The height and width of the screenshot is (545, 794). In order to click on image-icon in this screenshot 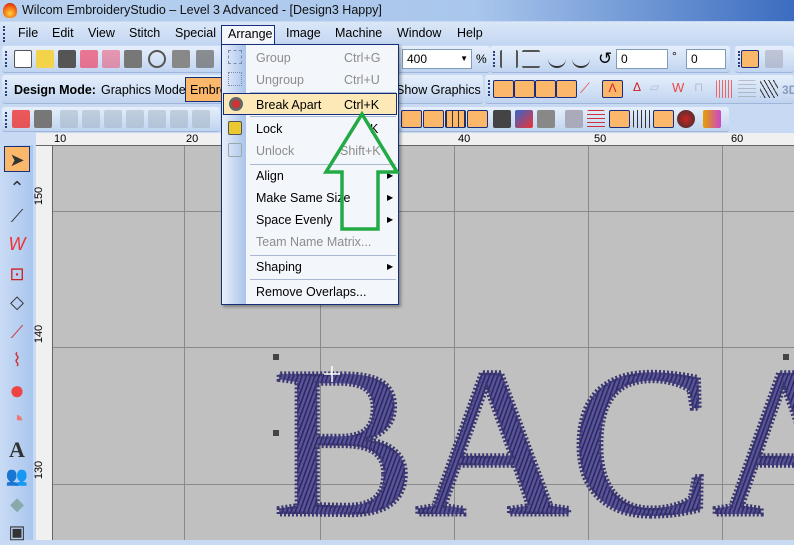, I will do `click(546, 119)`.